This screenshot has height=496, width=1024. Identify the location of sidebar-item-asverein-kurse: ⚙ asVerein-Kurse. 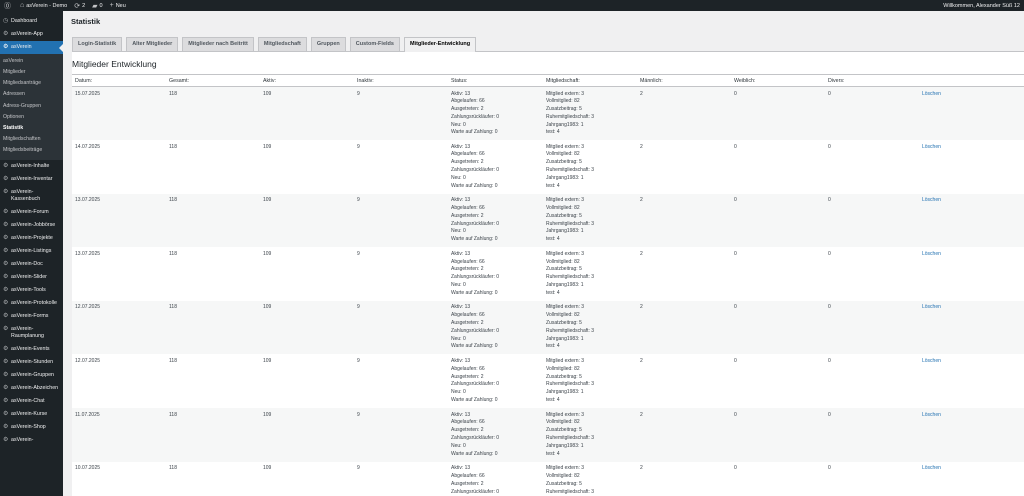
(31, 414).